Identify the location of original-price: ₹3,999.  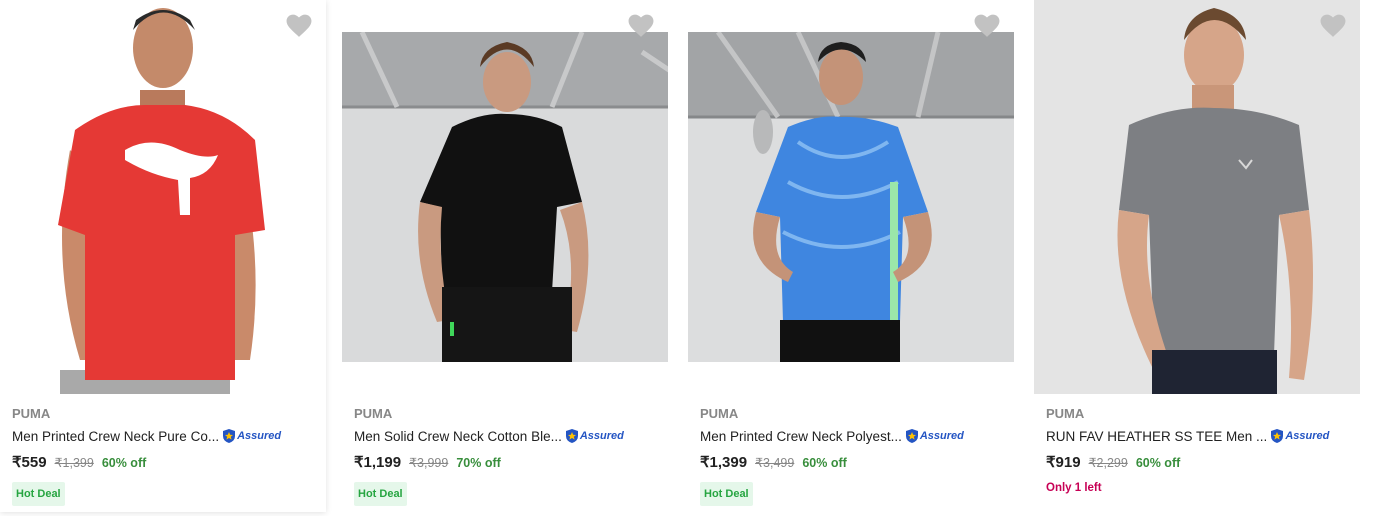
(429, 463).